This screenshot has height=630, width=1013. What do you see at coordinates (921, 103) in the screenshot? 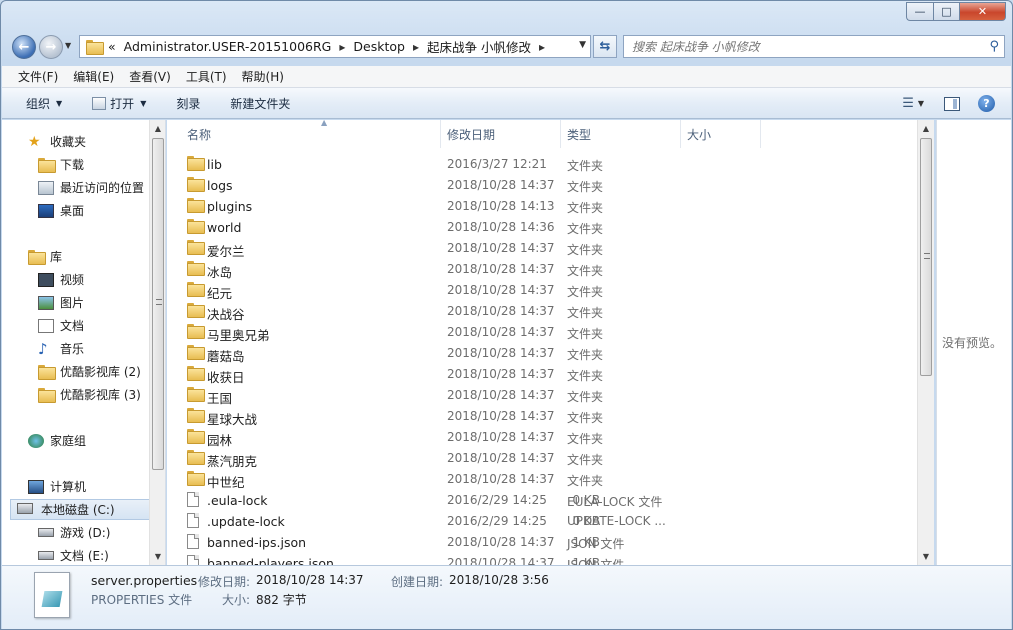
I see `view-options-dropdown-icon: ▼` at bounding box center [921, 103].